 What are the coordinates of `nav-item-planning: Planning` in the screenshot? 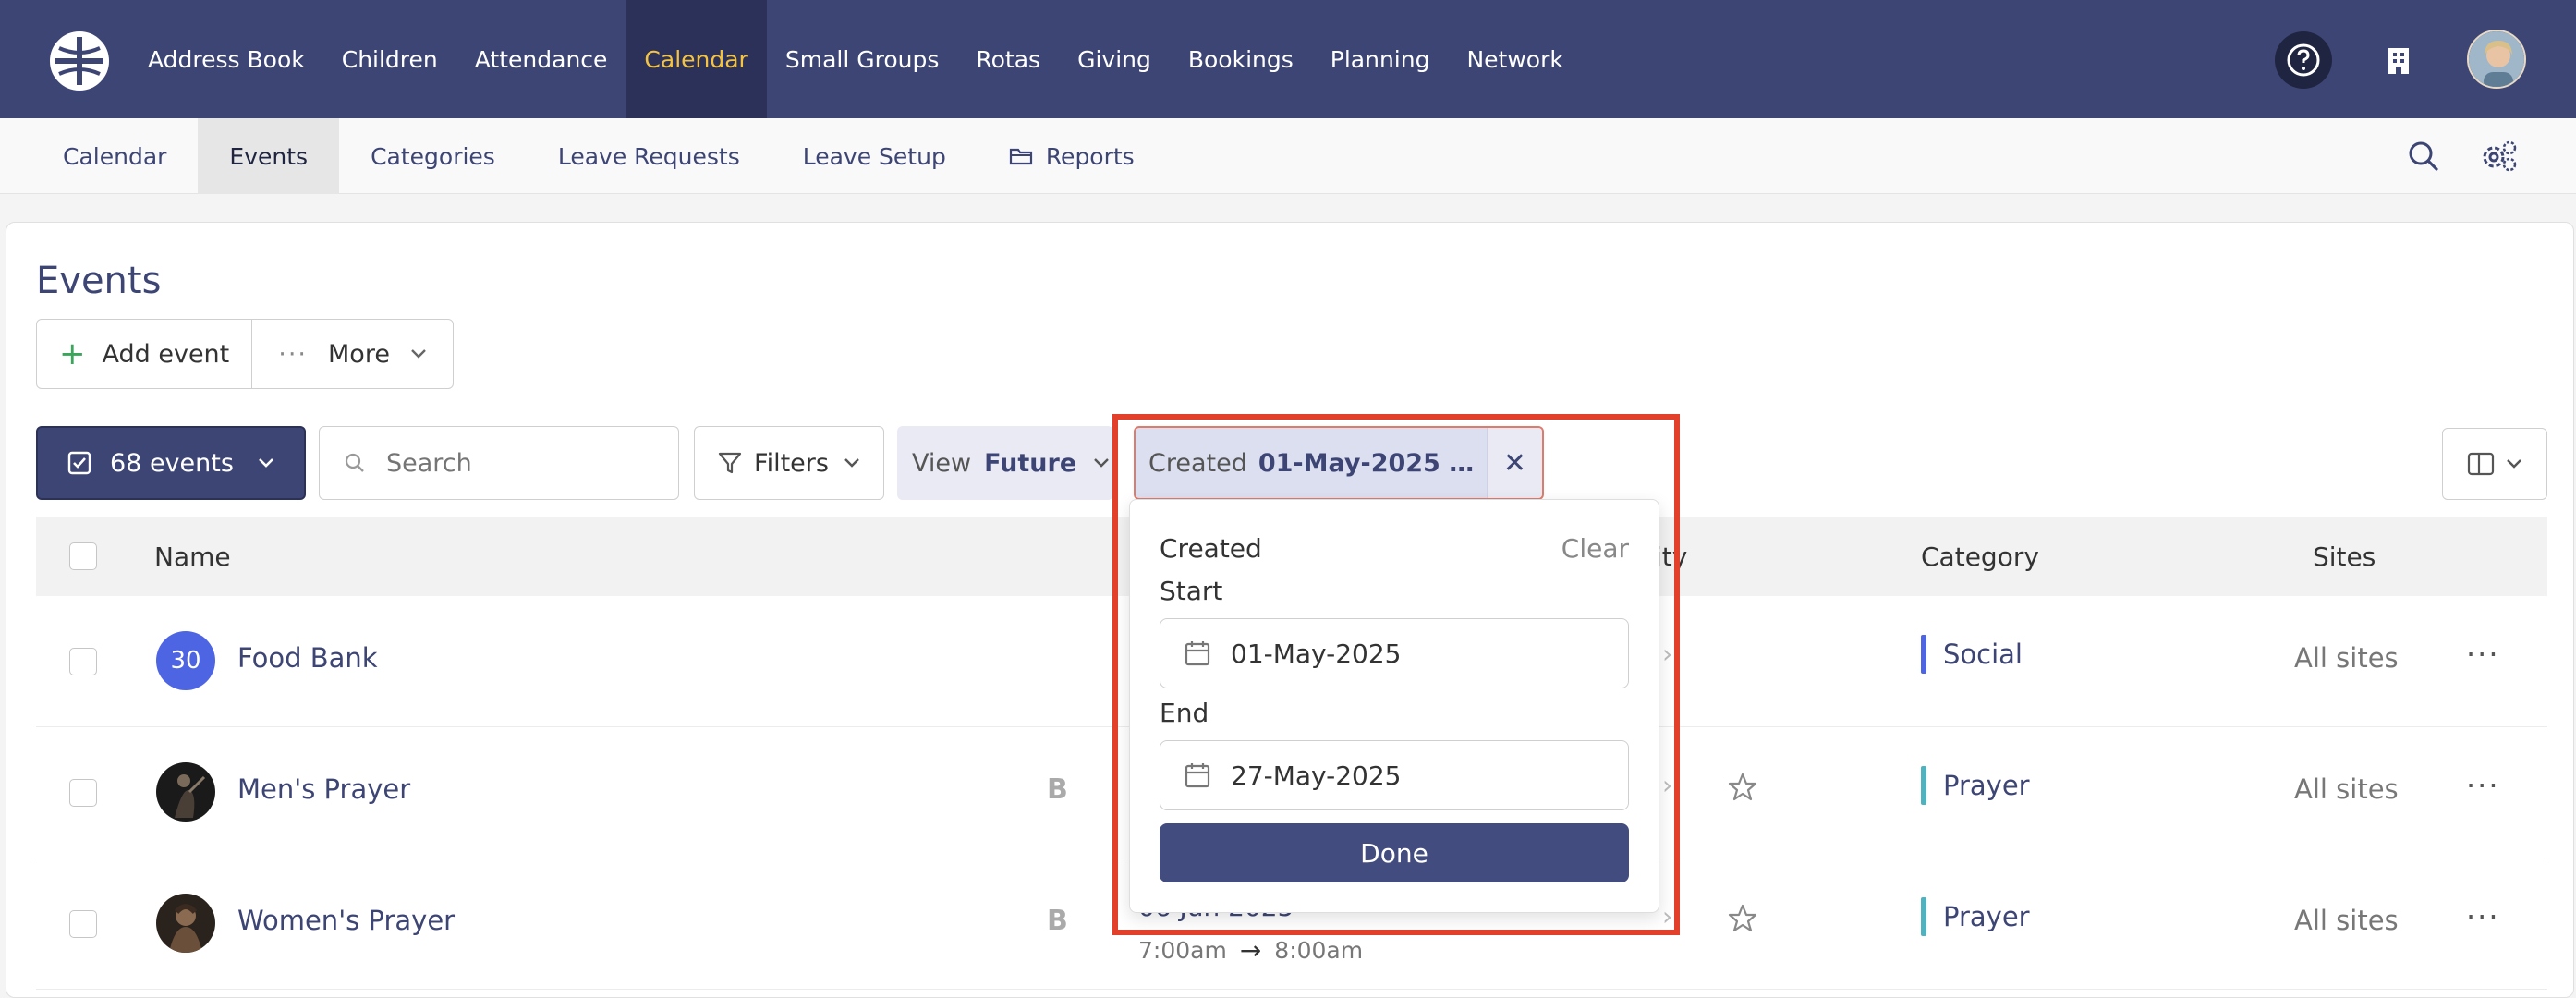 It's located at (1380, 59).